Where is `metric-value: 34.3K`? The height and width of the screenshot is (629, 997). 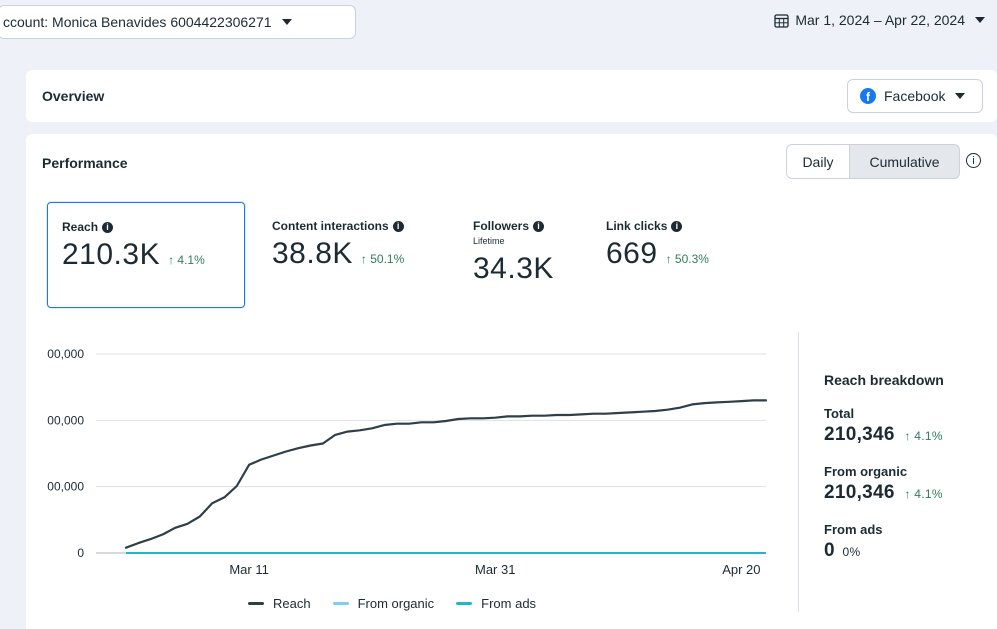
metric-value: 34.3K is located at coordinates (513, 268).